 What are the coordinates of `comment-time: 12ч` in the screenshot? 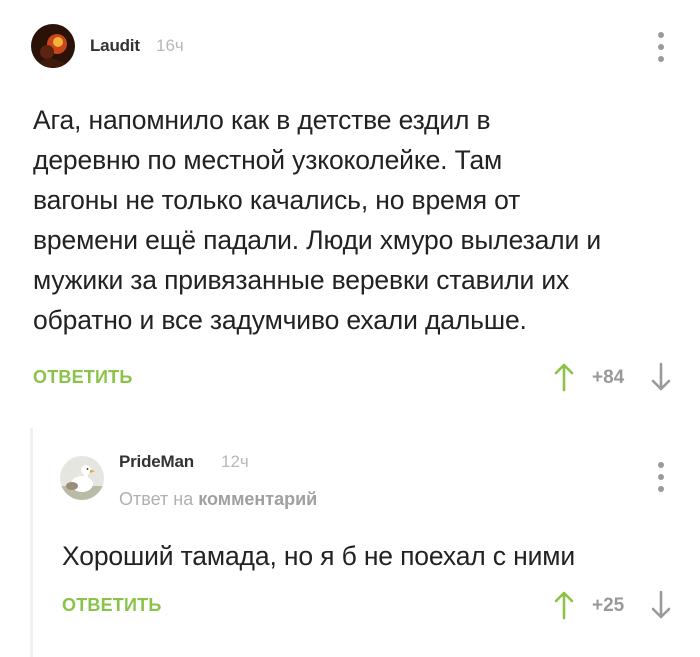 It's located at (235, 461).